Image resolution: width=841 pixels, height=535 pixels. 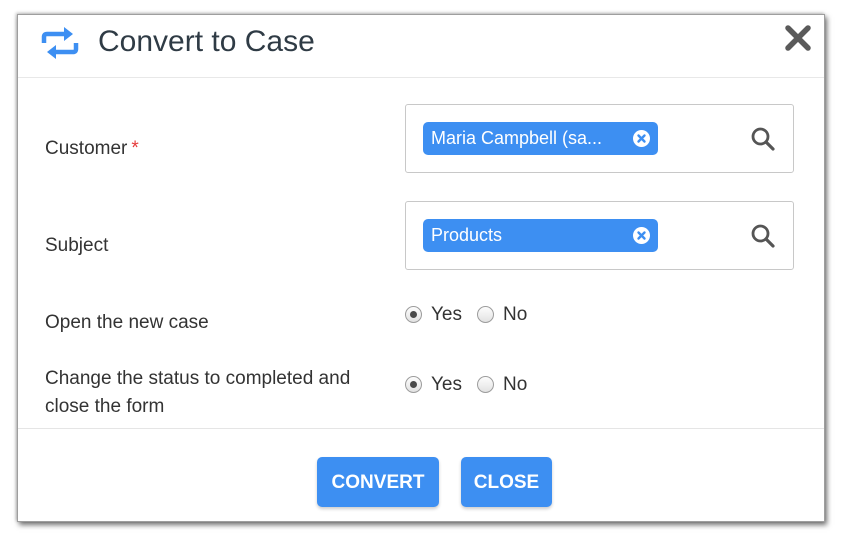 I want to click on subject-lookup-field: Products, so click(x=599, y=235).